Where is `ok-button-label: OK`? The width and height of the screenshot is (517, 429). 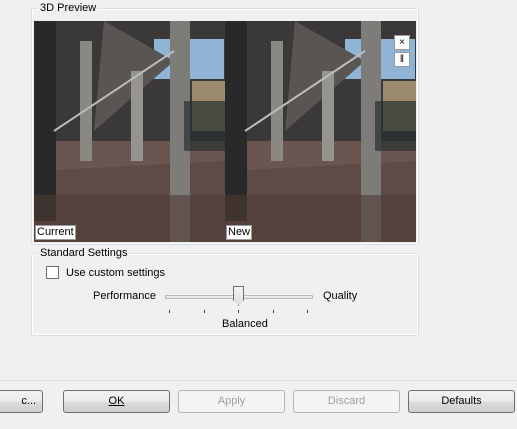
ok-button-label: OK is located at coordinates (116, 401).